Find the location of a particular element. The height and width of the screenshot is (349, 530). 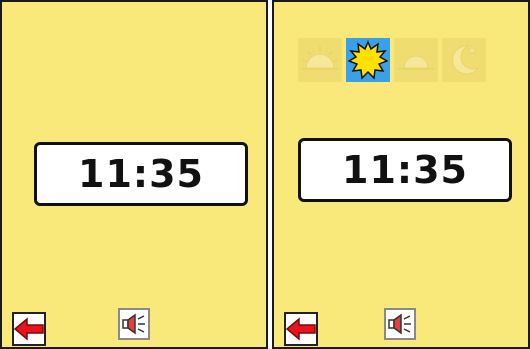

sunrise-option is located at coordinates (320, 60).